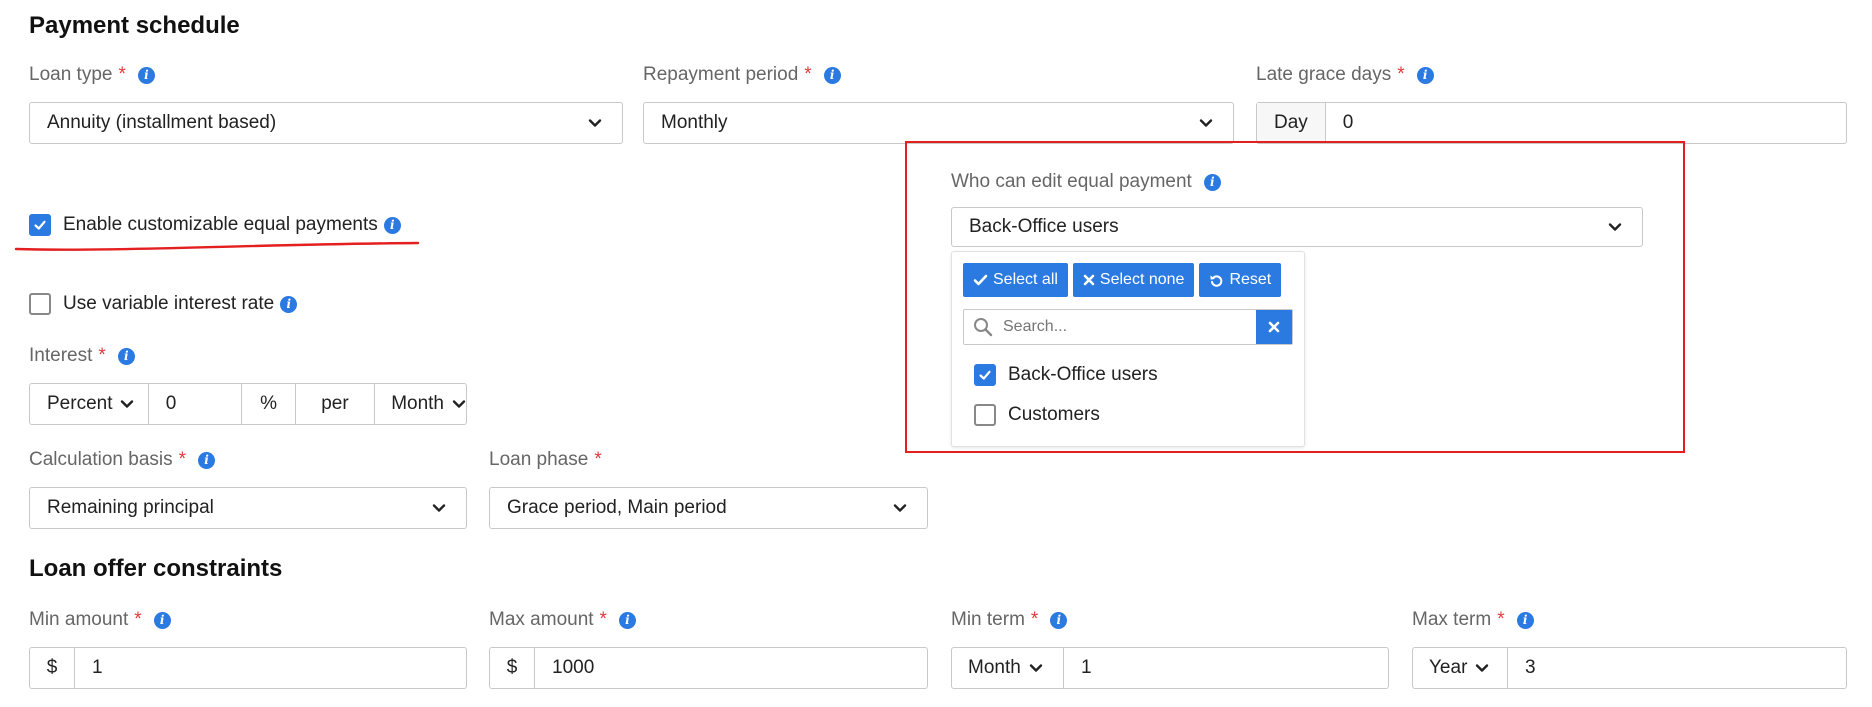  I want to click on min-term-input: 1, so click(1086, 668).